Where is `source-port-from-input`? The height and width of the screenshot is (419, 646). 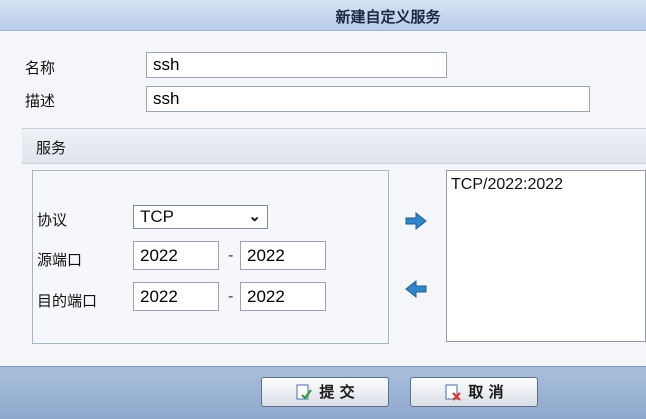 source-port-from-input is located at coordinates (176, 255).